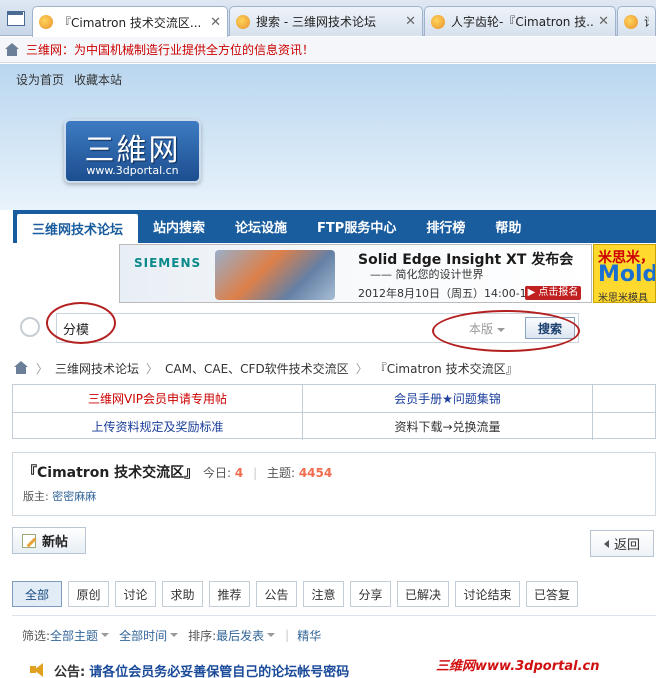 The image size is (656, 678). What do you see at coordinates (55, 542) in the screenshot?
I see `new-post-label: 新帖` at bounding box center [55, 542].